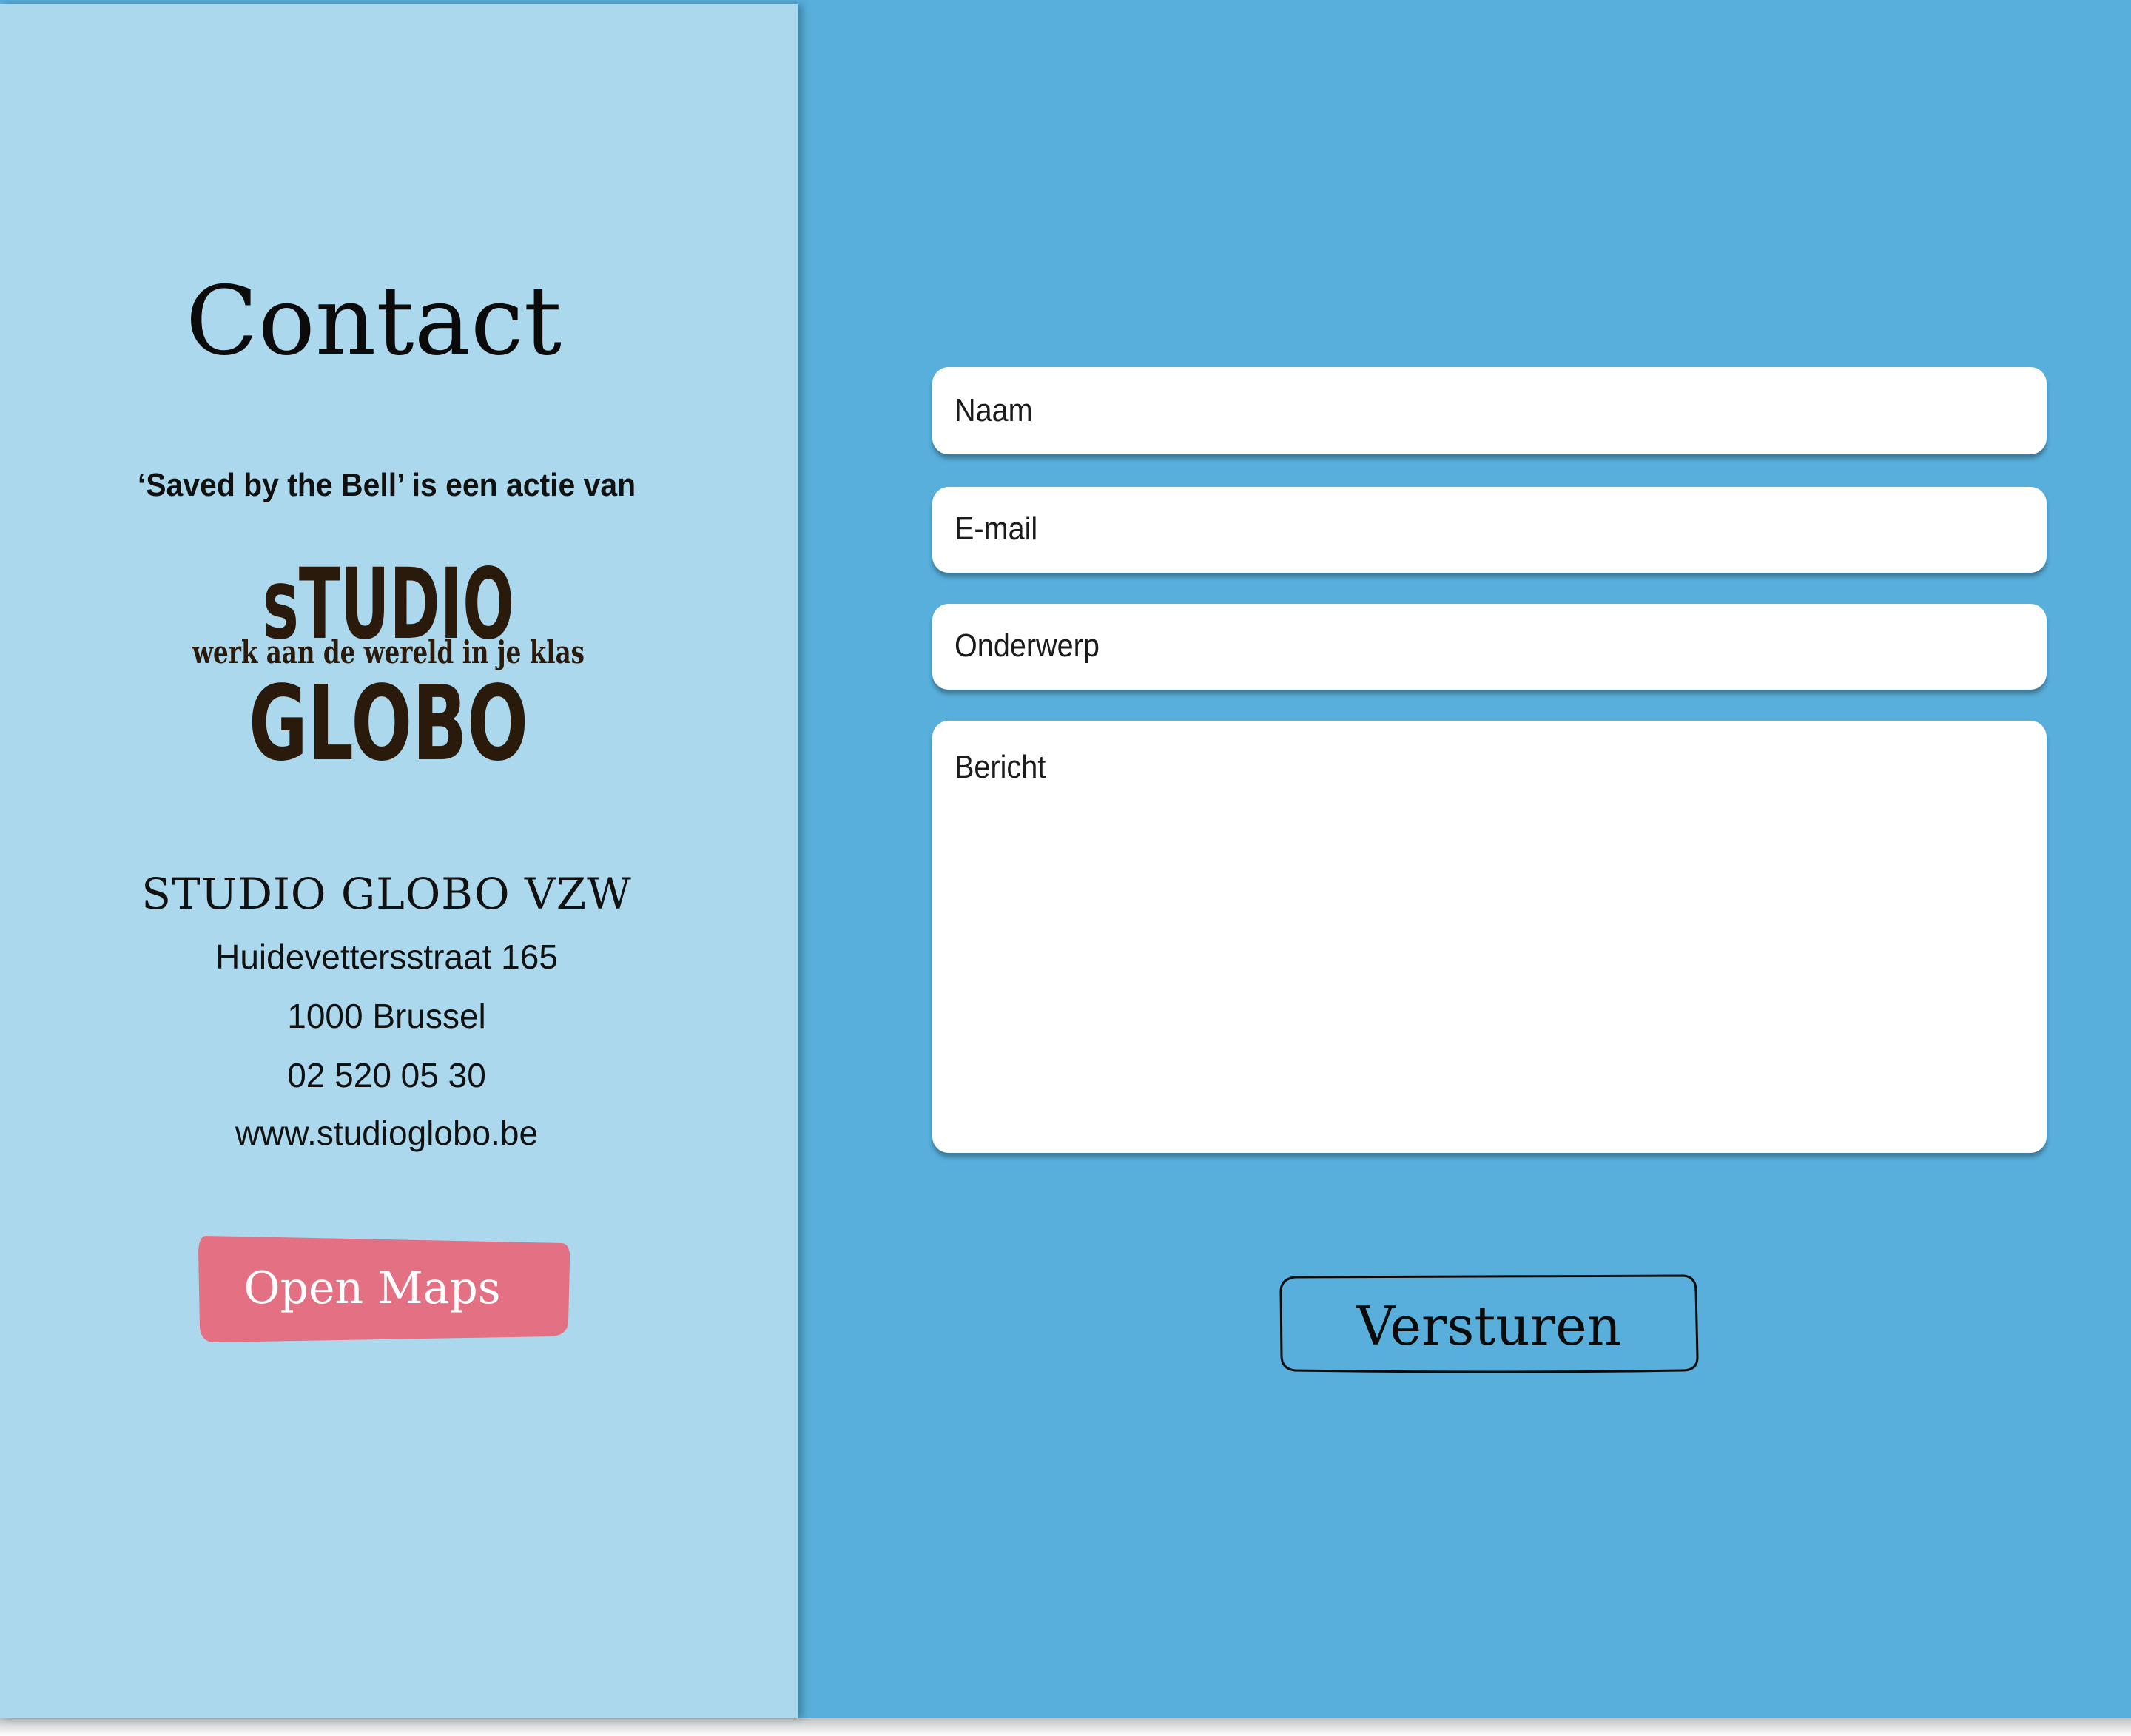 The height and width of the screenshot is (1736, 2131). What do you see at coordinates (388, 724) in the screenshot?
I see `logo-bottom-word: GLOBO` at bounding box center [388, 724].